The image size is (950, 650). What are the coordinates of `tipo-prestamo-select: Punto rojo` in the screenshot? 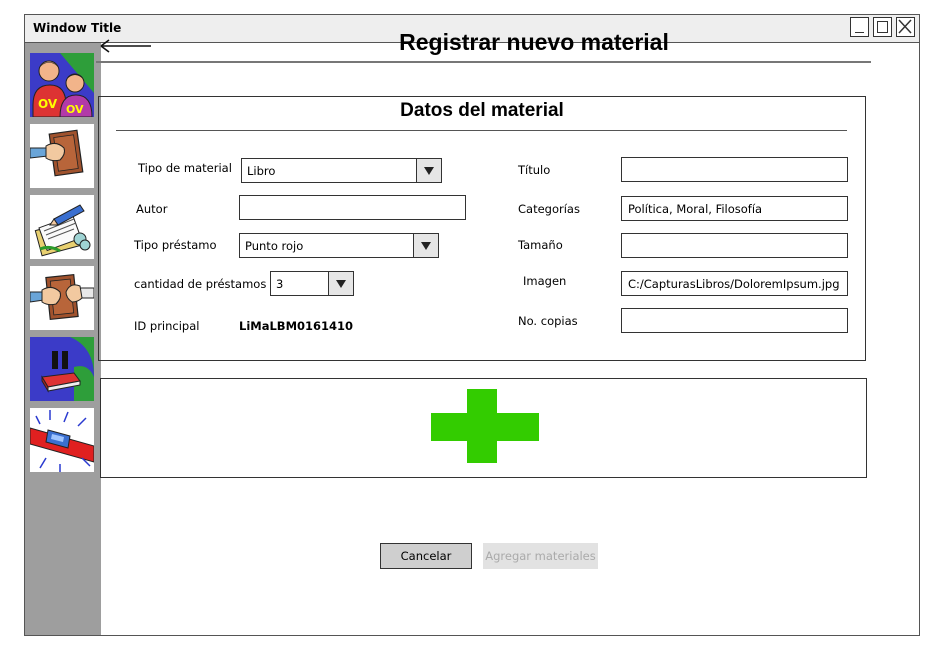 It's located at (339, 245).